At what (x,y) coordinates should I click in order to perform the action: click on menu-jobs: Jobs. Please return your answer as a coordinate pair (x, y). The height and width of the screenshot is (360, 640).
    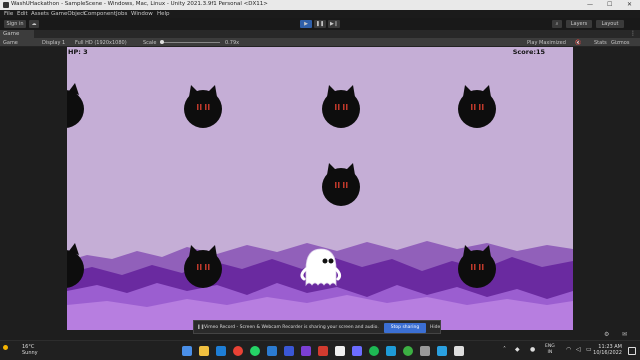
    Looking at the image, I should click on (121, 14).